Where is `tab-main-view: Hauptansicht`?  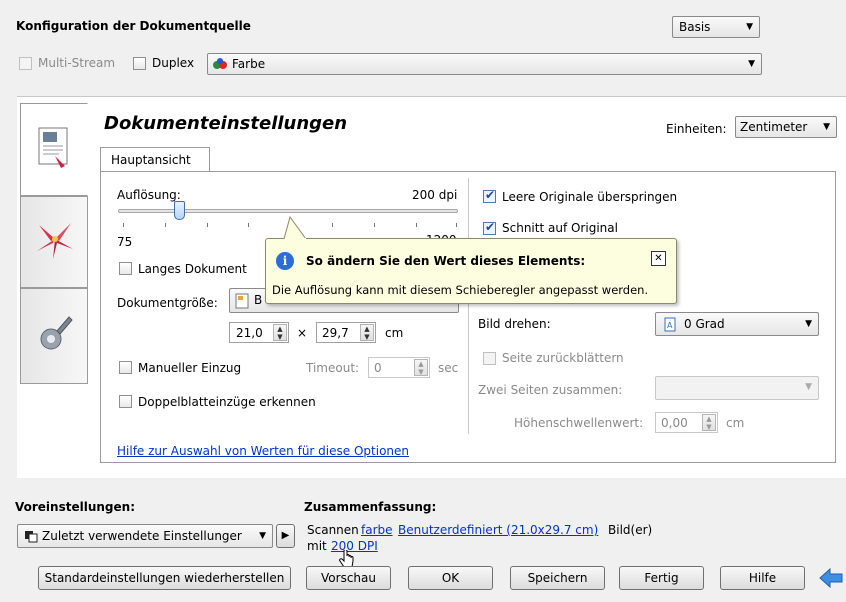 tab-main-view: Hauptansicht is located at coordinates (155, 159).